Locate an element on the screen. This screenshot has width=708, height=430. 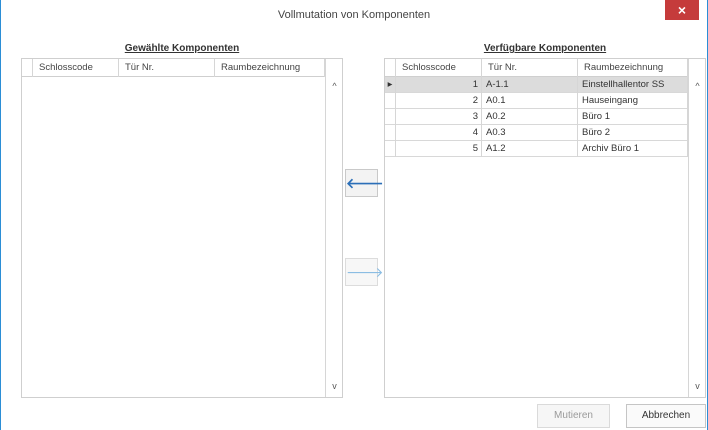
cell-schlosscode: 1 is located at coordinates (439, 85).